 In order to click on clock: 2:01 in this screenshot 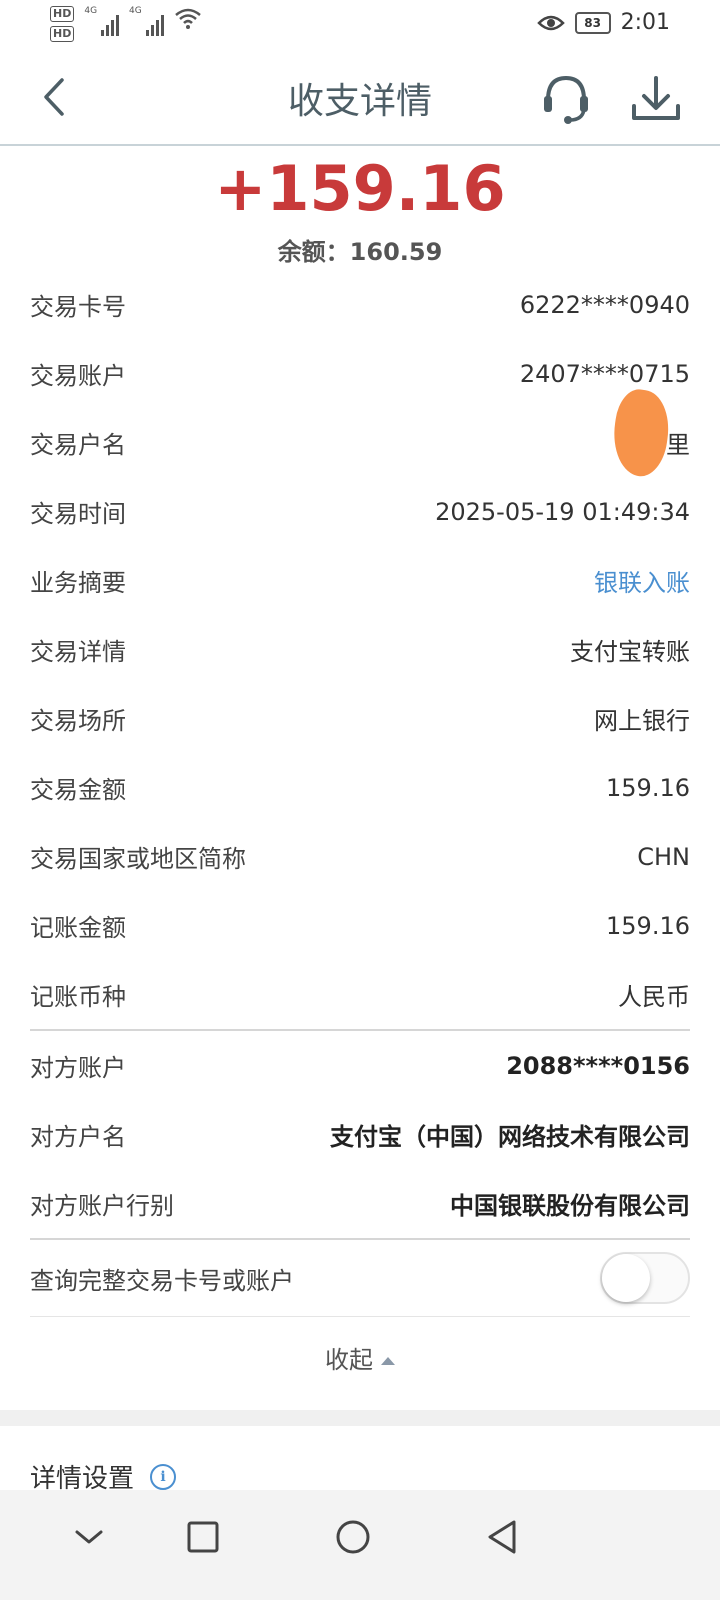, I will do `click(645, 22)`.